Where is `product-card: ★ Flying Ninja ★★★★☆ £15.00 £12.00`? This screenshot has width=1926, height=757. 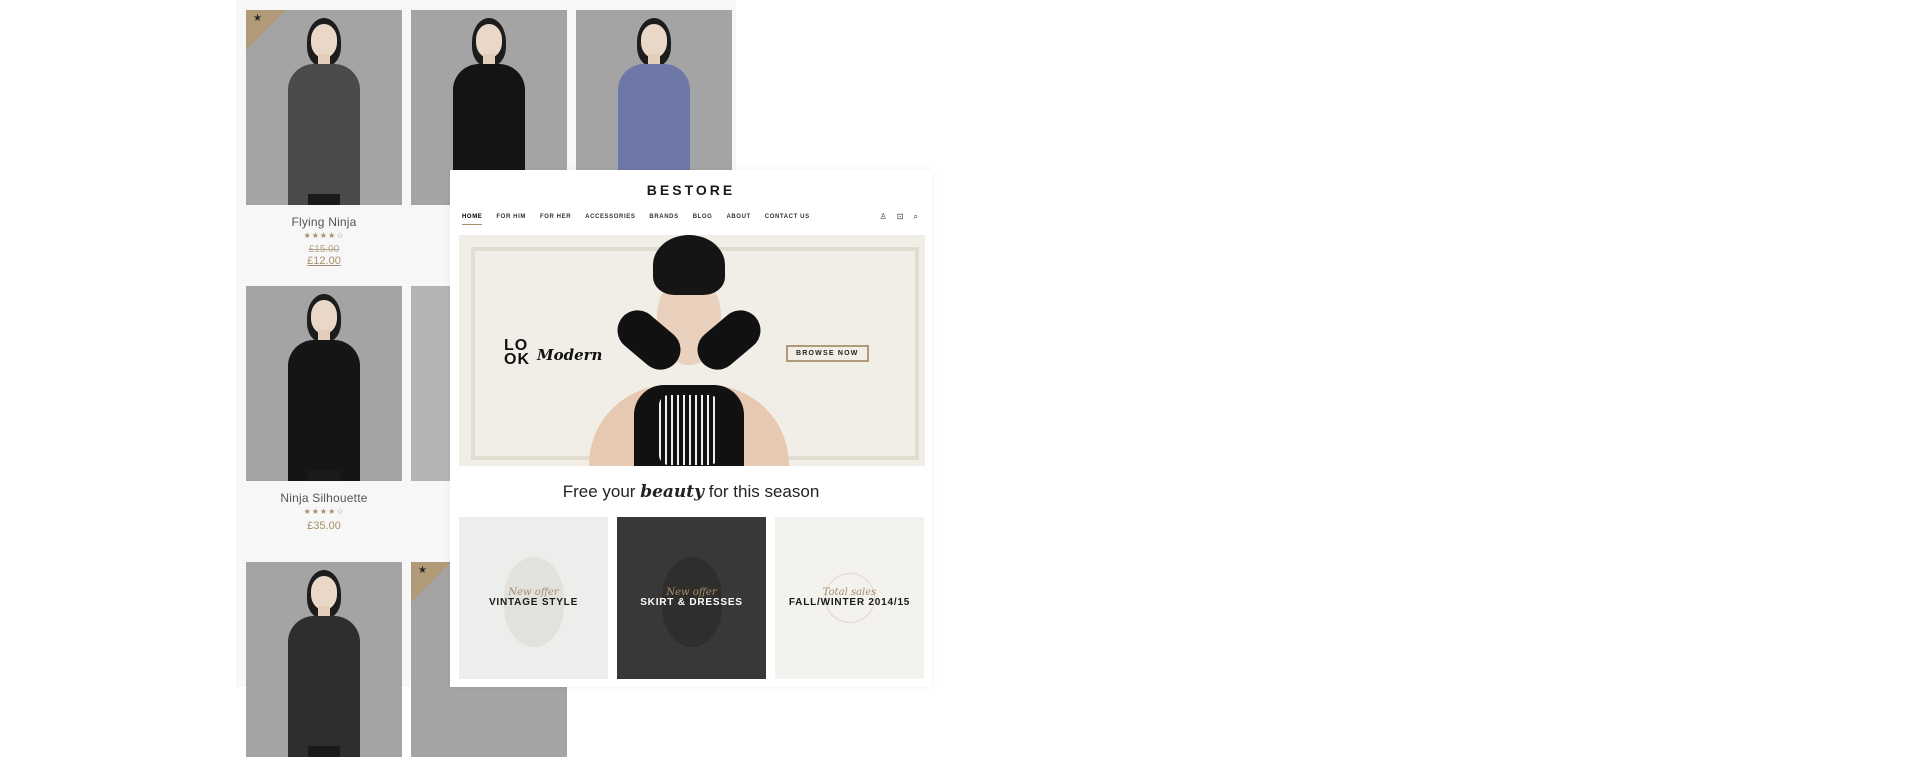
product-card: ★ Flying Ninja ★★★★☆ £15.00 £12.00 is located at coordinates (324, 138).